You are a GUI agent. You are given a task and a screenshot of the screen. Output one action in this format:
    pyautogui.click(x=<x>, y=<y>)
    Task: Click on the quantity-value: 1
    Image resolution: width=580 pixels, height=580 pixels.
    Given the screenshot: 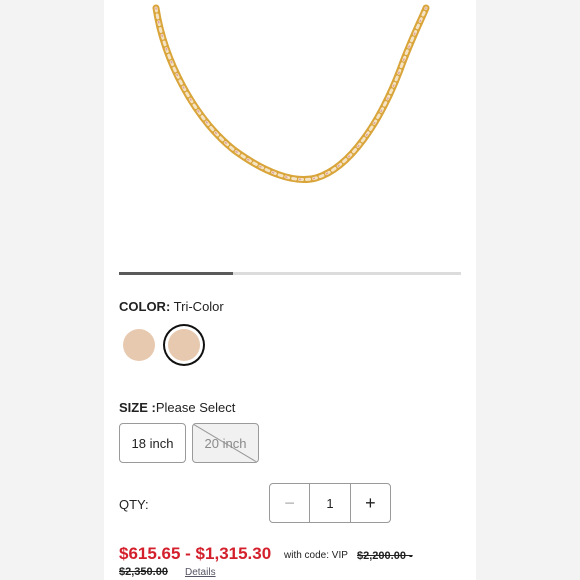 What is the action you would take?
    pyautogui.click(x=330, y=503)
    